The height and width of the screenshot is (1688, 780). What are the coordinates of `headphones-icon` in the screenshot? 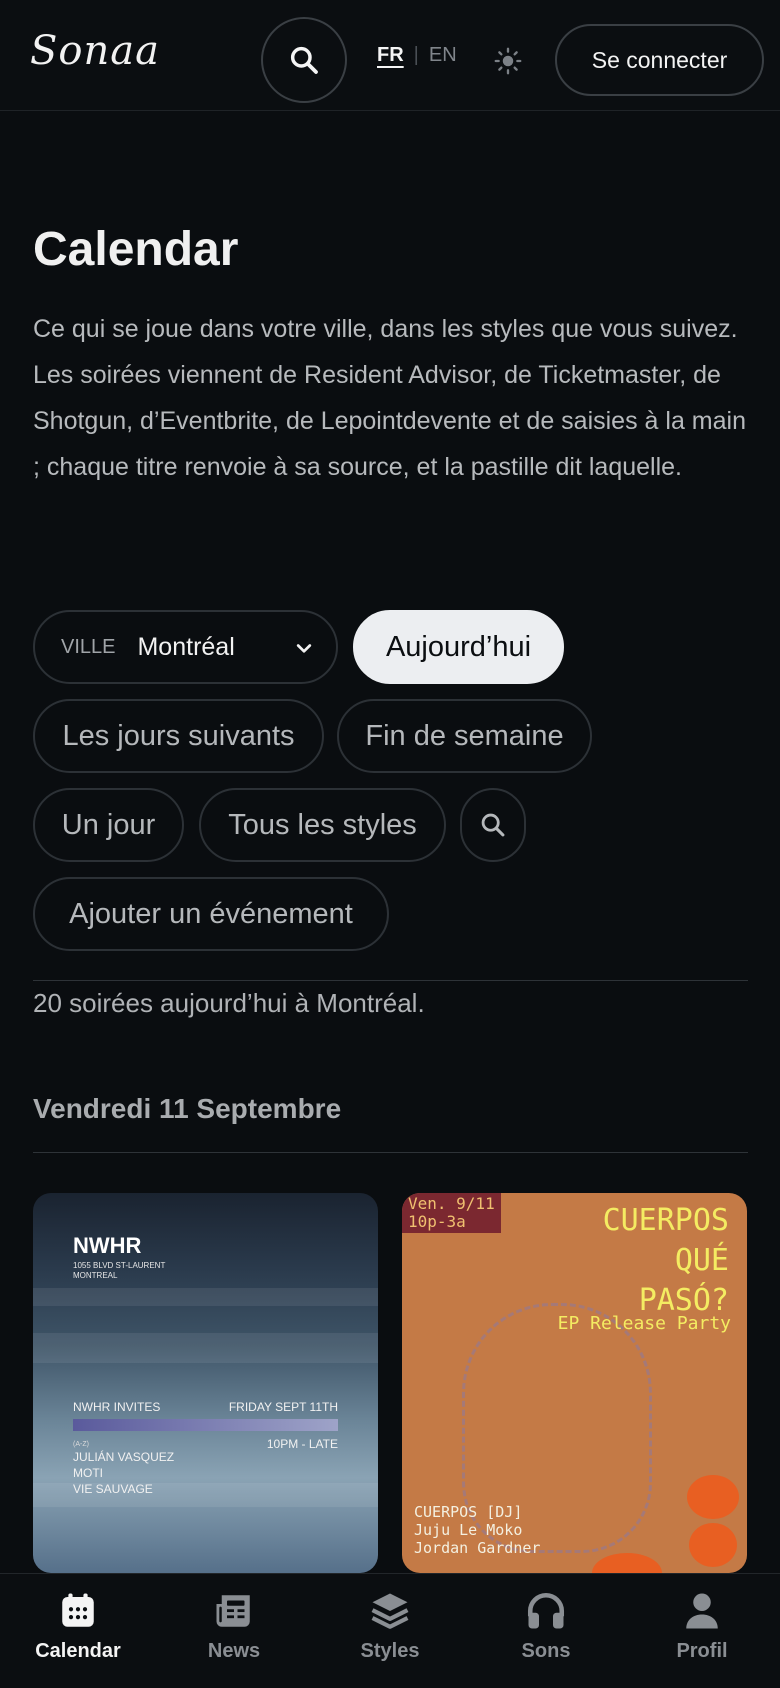 It's located at (546, 1611).